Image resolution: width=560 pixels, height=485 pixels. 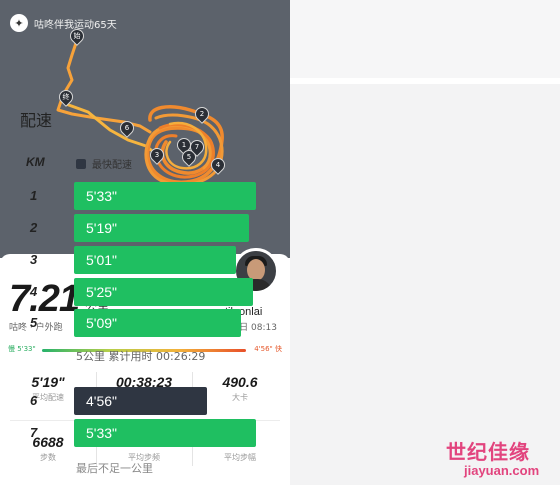 I want to click on km-marker-6-label: 6, so click(x=127, y=128).